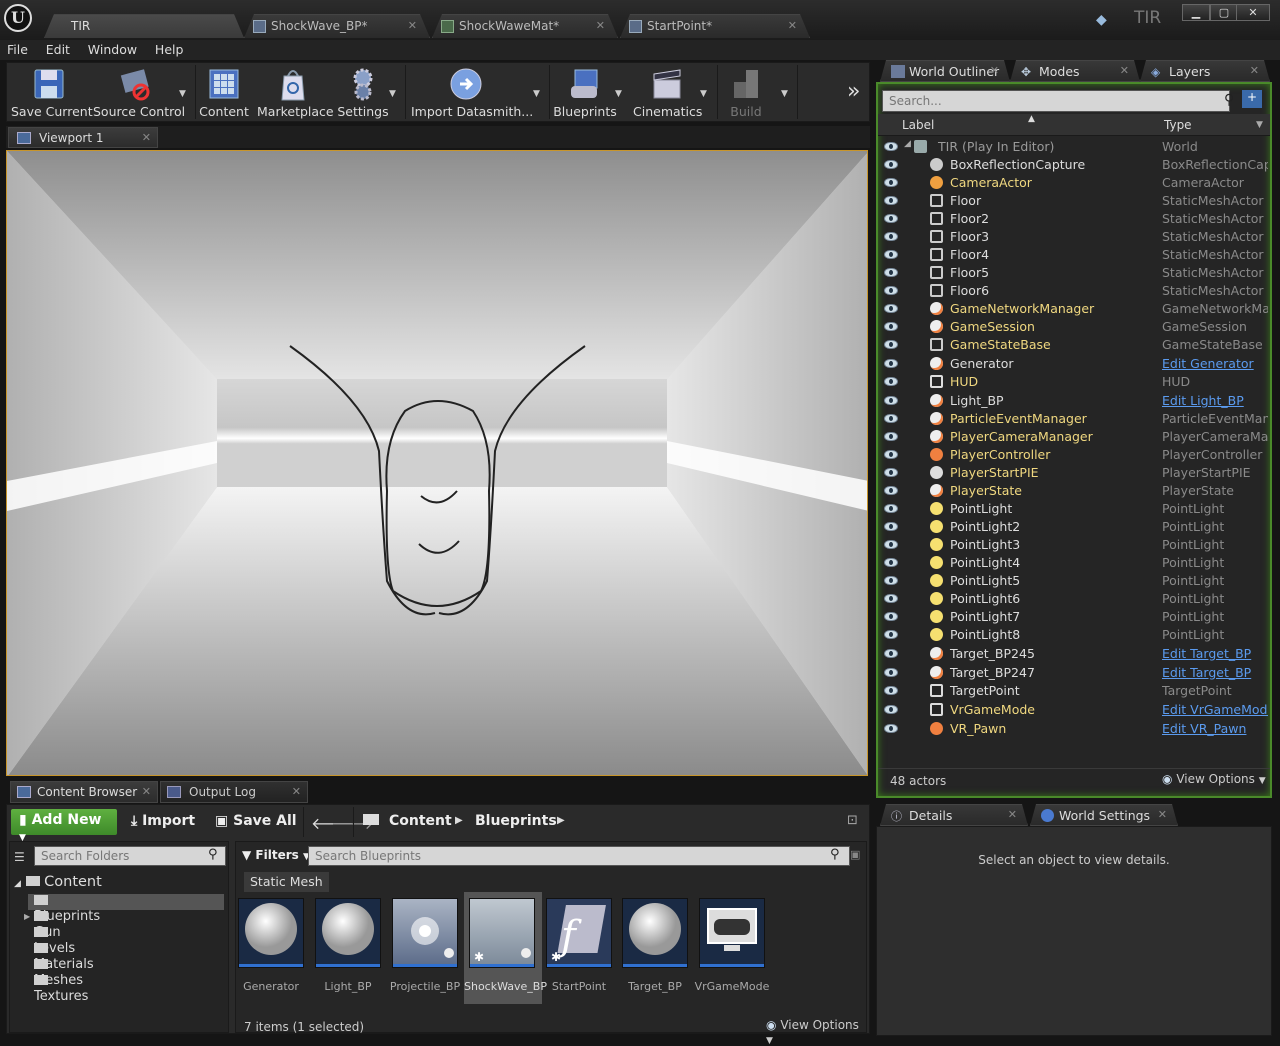 The width and height of the screenshot is (1280, 1046). What do you see at coordinates (1074, 691) in the screenshot?
I see `outliner-row: TargetPoint TargetPoint` at bounding box center [1074, 691].